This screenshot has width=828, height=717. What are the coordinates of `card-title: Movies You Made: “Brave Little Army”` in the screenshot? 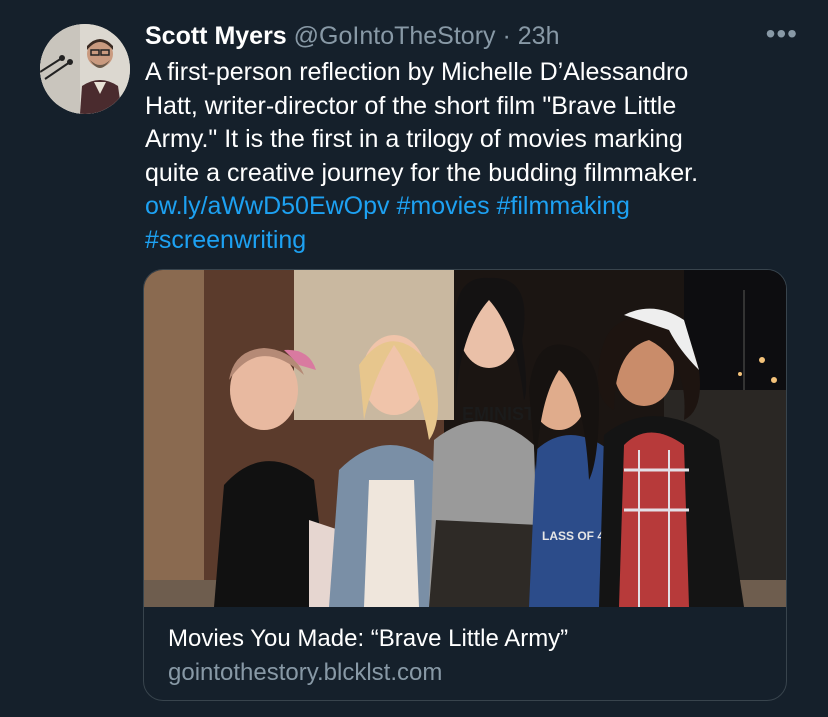 It's located at (368, 639).